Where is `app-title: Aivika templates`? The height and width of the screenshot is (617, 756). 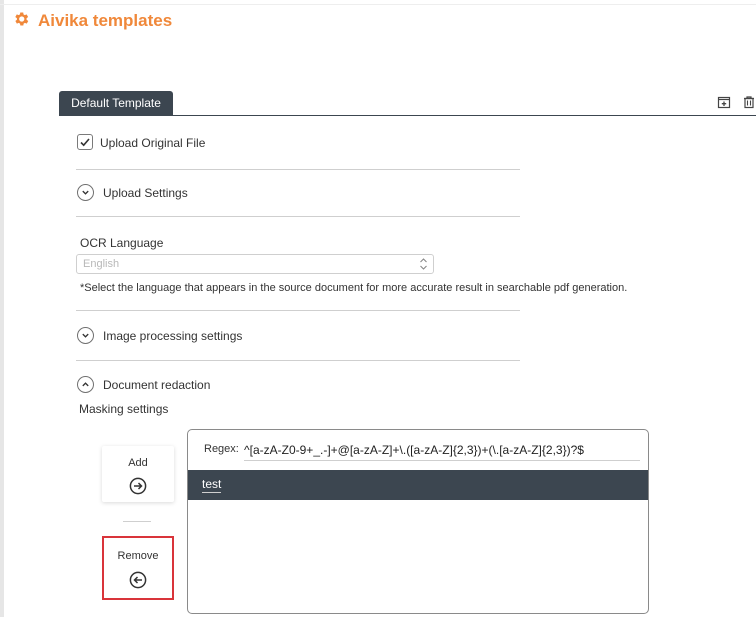
app-title: Aivika templates is located at coordinates (105, 20).